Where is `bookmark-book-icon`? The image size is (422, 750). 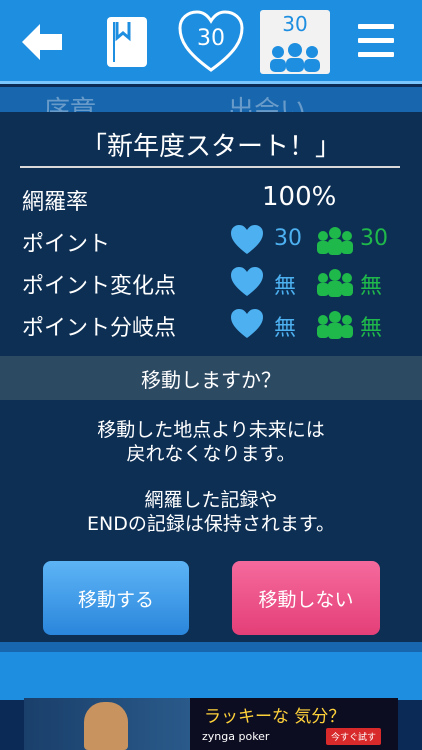
bookmark-book-icon is located at coordinates (127, 42).